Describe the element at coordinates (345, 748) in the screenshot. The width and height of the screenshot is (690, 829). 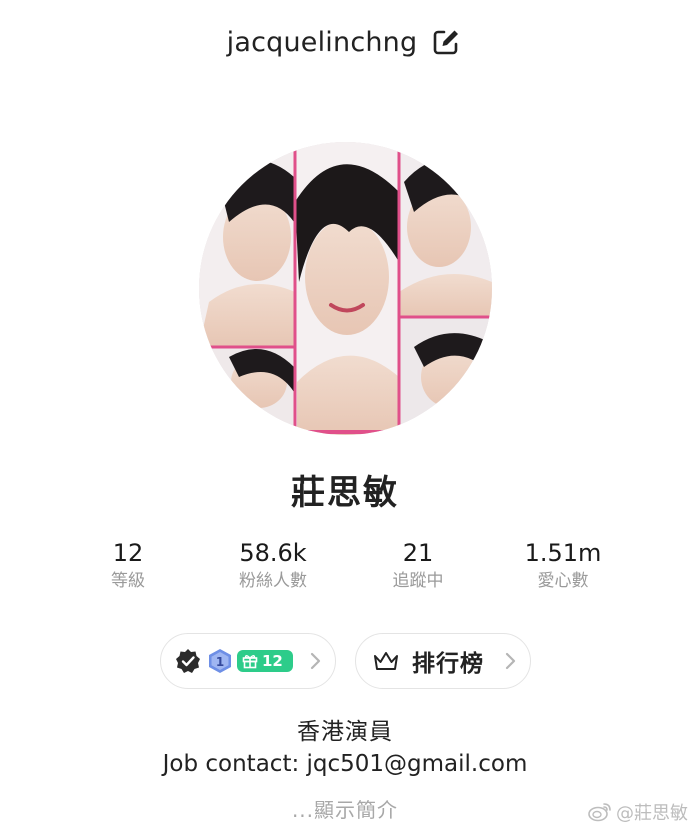
I see `bio: 香港演員 Job contact: jqc501@gmail.com` at that location.